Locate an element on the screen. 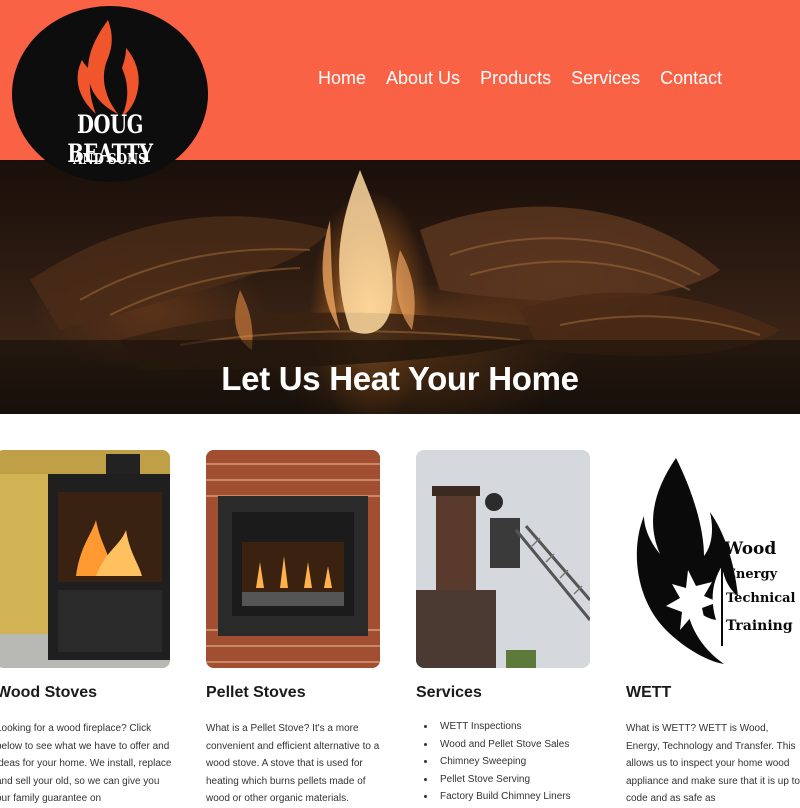 The height and width of the screenshot is (808, 800). wood-stove-image is located at coordinates (85, 559).